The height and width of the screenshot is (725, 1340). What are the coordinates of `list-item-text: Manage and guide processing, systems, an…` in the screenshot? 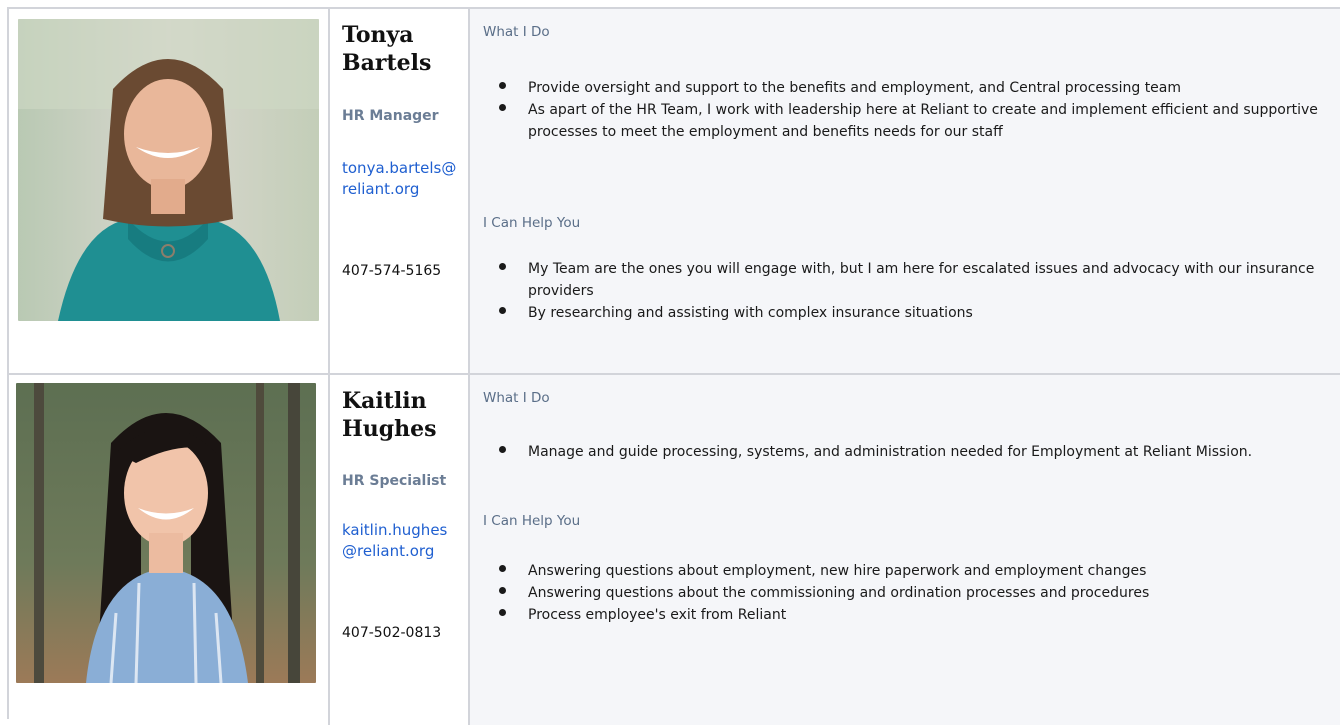 It's located at (890, 452).